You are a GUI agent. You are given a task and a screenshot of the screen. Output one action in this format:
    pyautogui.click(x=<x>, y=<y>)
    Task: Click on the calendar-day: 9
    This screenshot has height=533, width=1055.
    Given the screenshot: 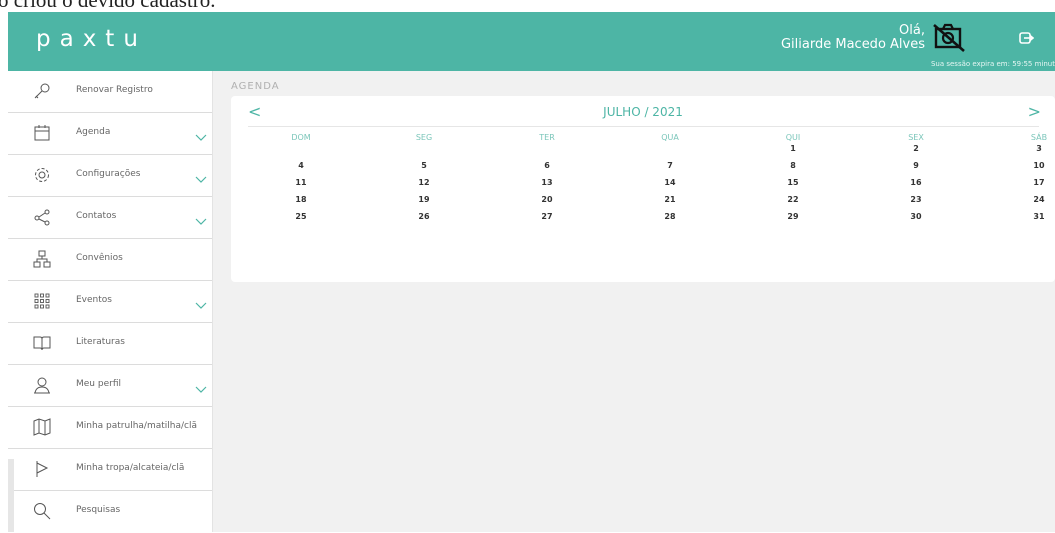 What is the action you would take?
    pyautogui.click(x=916, y=165)
    